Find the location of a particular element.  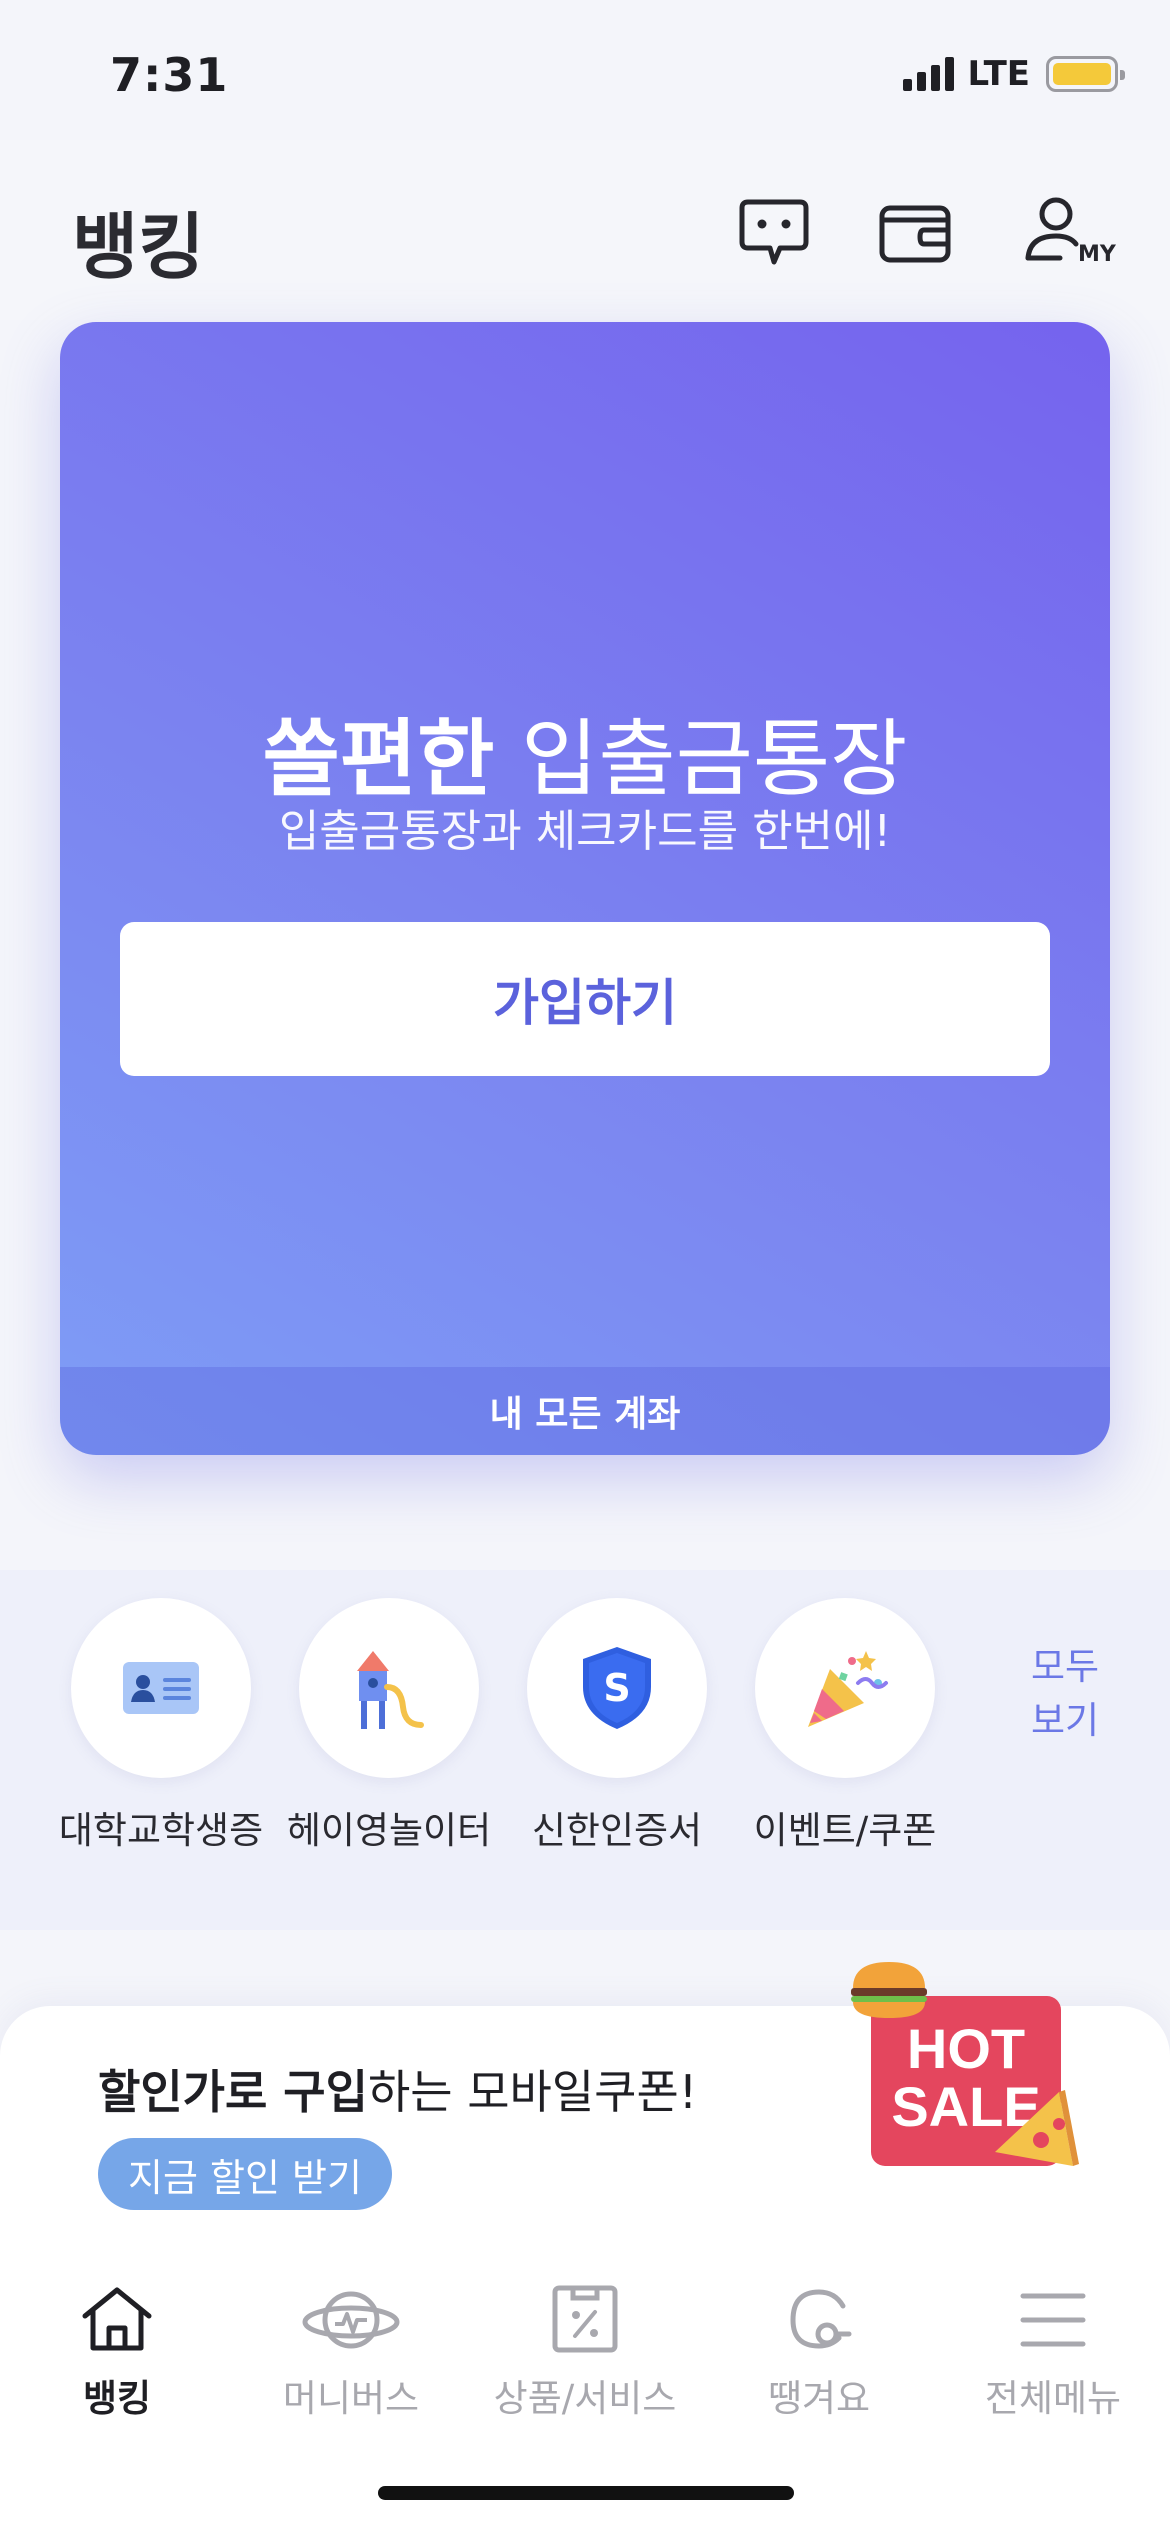

page-title: 뱅킹 is located at coordinates (138, 247).